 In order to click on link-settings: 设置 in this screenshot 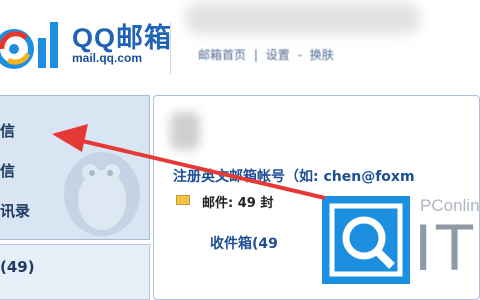, I will do `click(278, 55)`.